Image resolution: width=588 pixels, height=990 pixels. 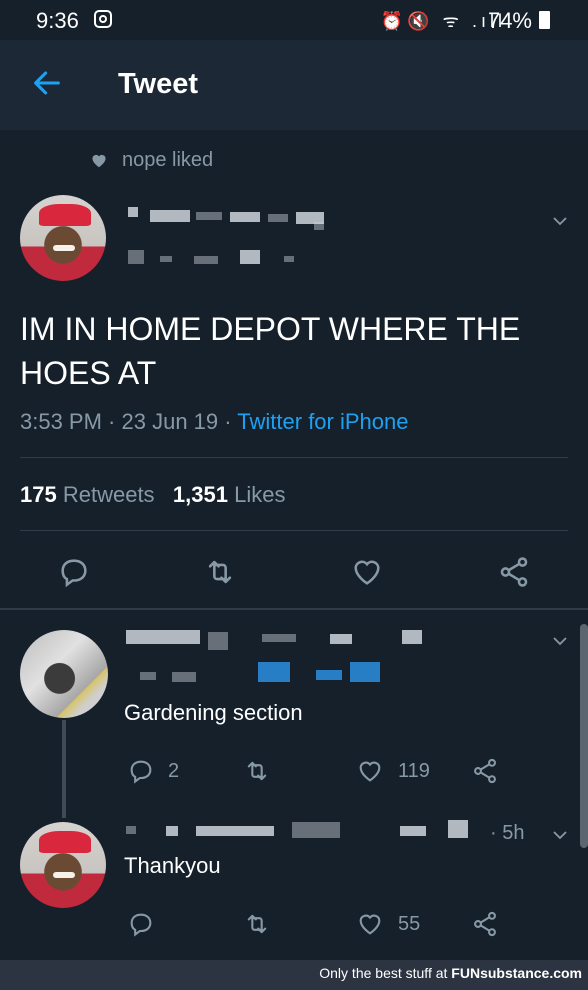 I want to click on like-count: 55, so click(x=409, y=924).